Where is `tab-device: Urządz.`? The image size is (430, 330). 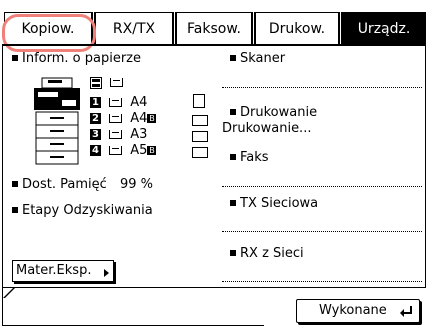 tab-device: Urządz. is located at coordinates (384, 28).